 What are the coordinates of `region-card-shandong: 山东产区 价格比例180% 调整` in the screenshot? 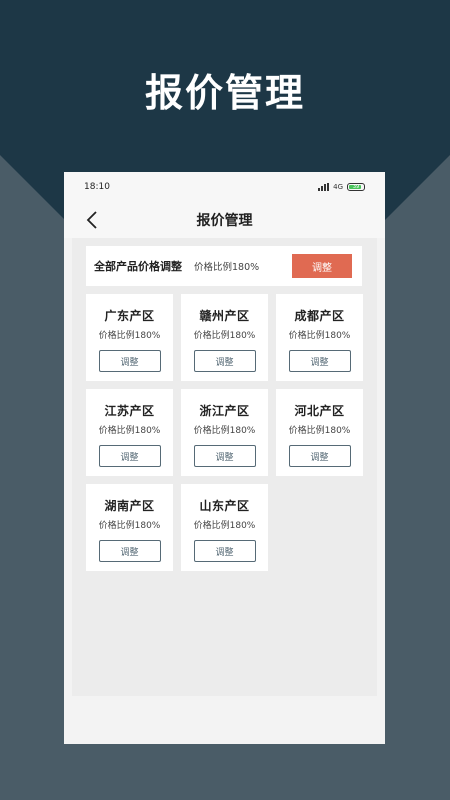 It's located at (224, 527).